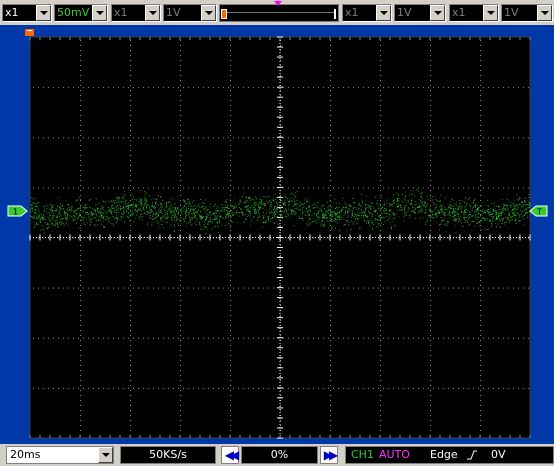 This screenshot has width=554, height=466. I want to click on position-value: 0%, so click(279, 454).